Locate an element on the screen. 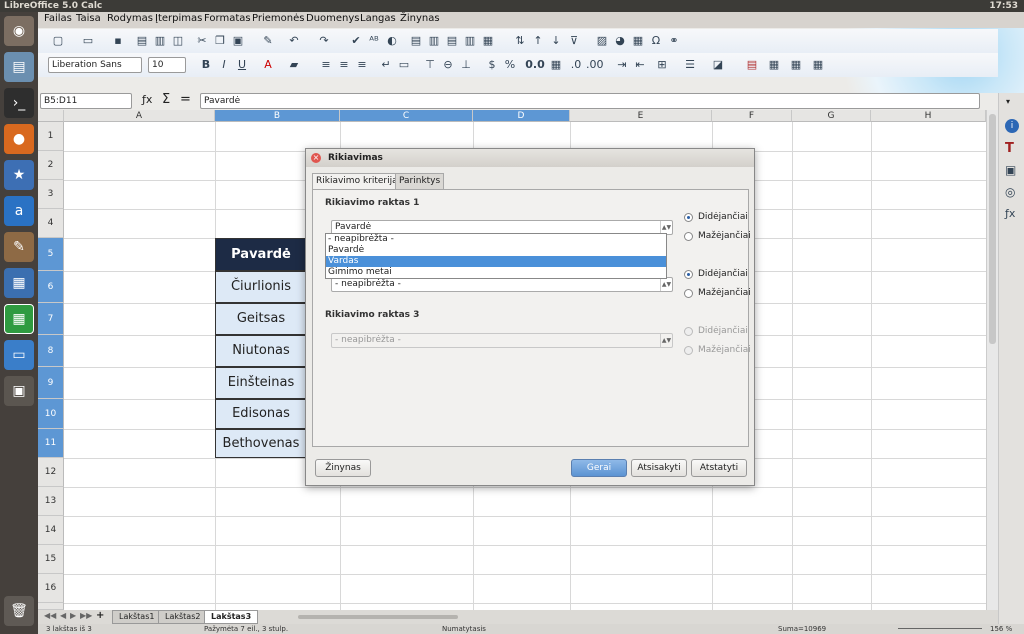 This screenshot has width=1024, height=634. row-header: 6 is located at coordinates (51, 287).